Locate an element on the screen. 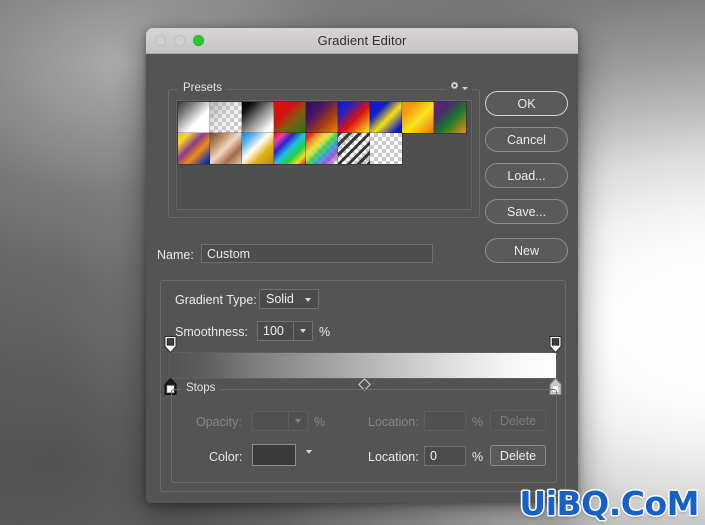  gradient-type-select: Solid is located at coordinates (289, 299).